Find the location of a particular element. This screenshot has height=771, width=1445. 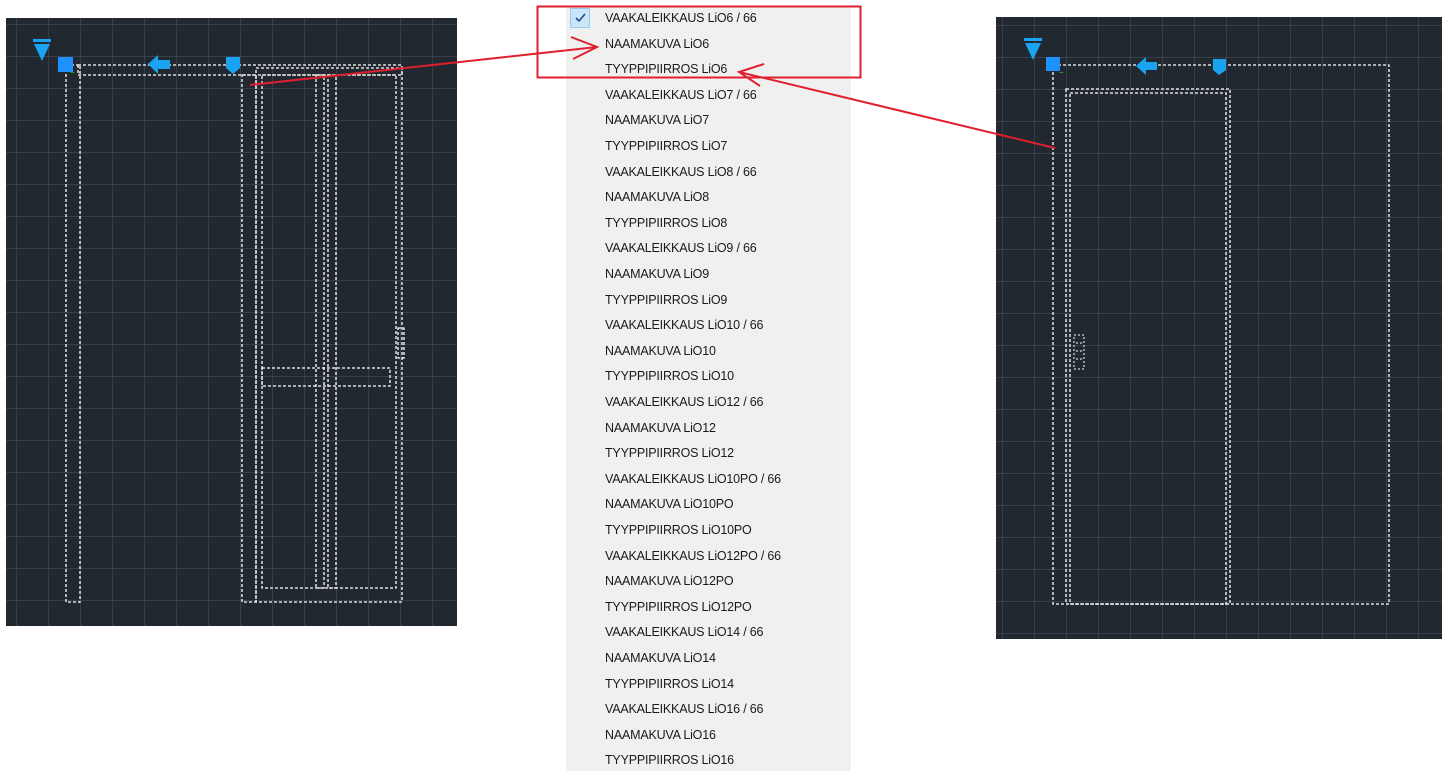

menu-item: NAAMAKUVA LiO8 is located at coordinates (708, 197).